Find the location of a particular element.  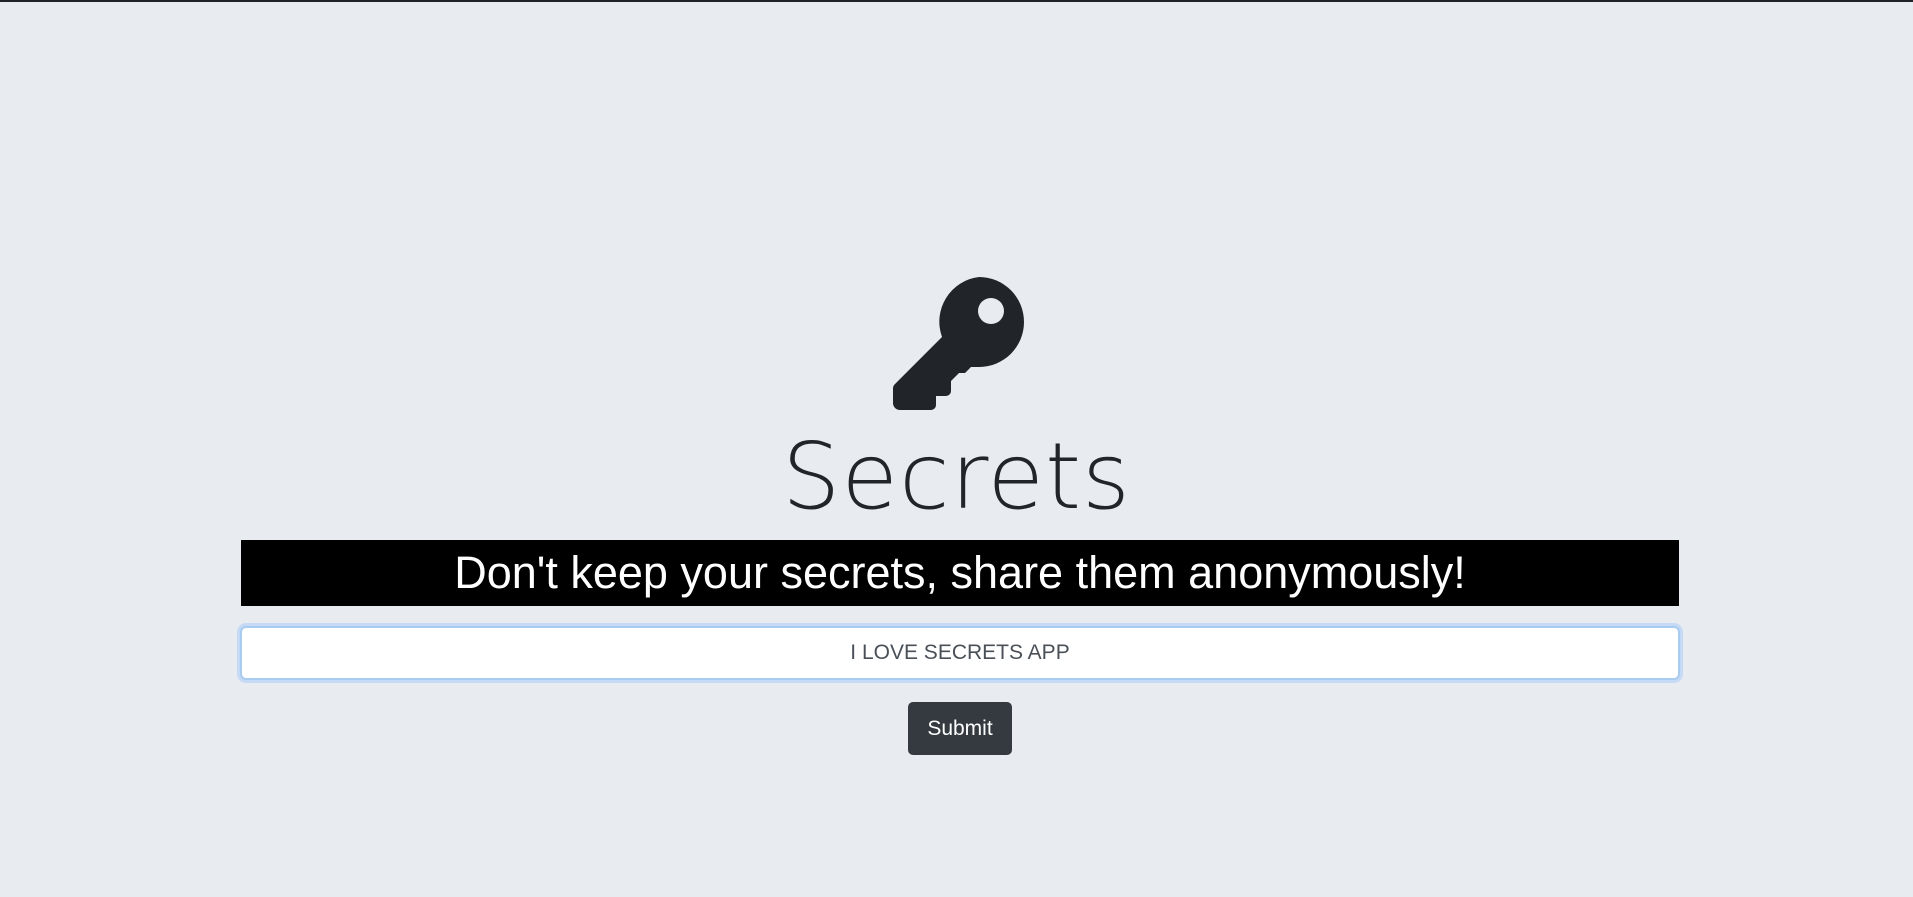

page-title: Secrets is located at coordinates (956, 476).